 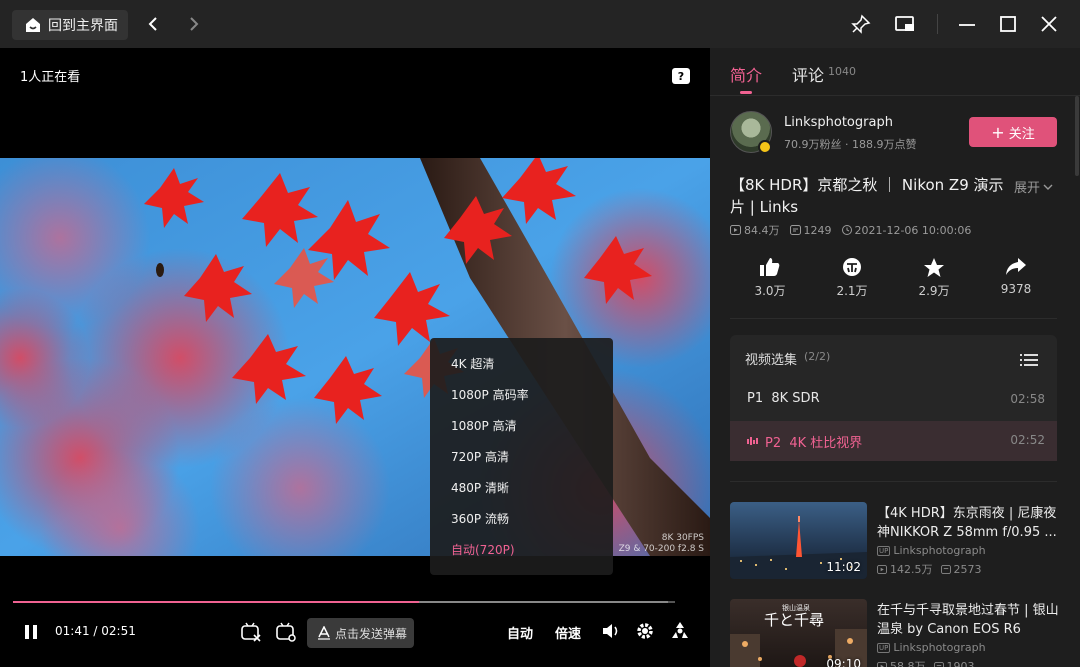 What do you see at coordinates (1027, 399) in the screenshot?
I see `episode-duration: 02:58` at bounding box center [1027, 399].